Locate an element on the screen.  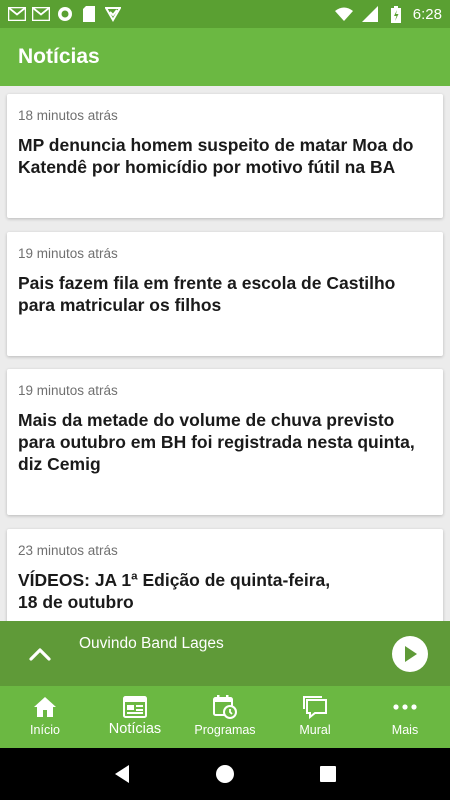
nav-label: Mais is located at coordinates (405, 730).